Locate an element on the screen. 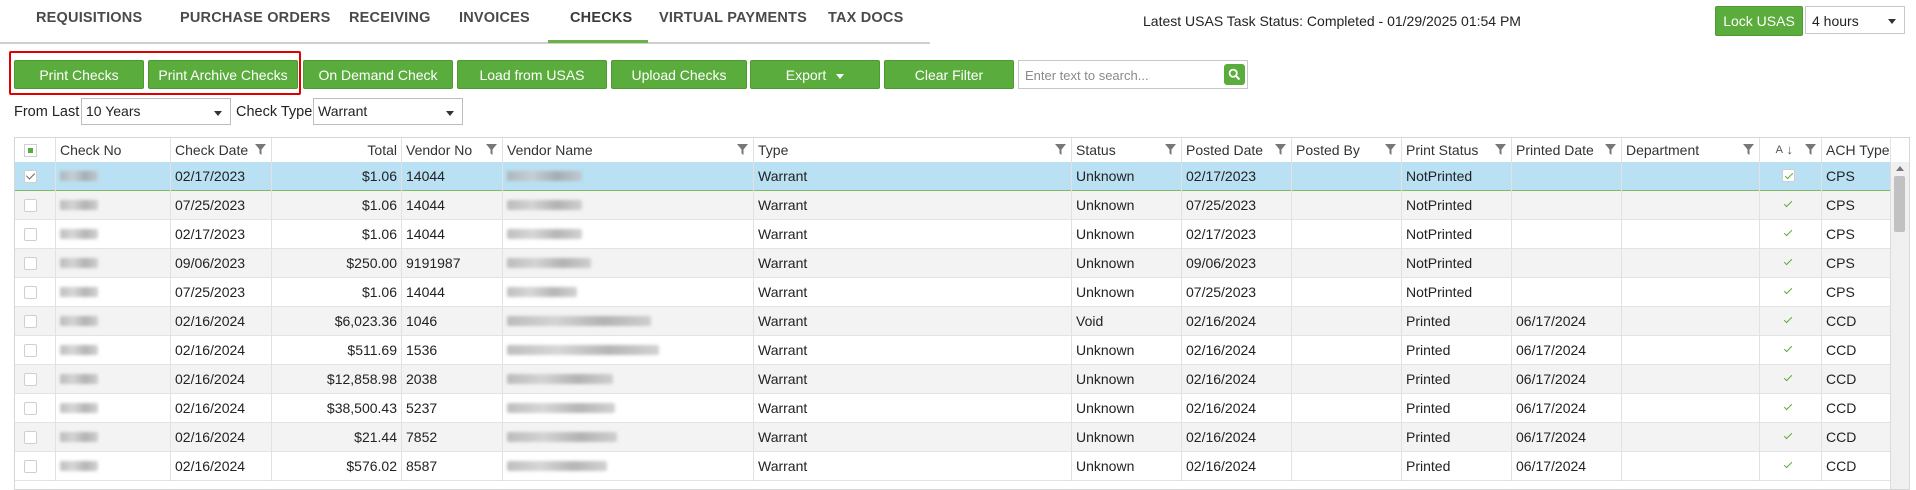 This screenshot has height=490, width=1916. select-all-checkbox is located at coordinates (30, 150).